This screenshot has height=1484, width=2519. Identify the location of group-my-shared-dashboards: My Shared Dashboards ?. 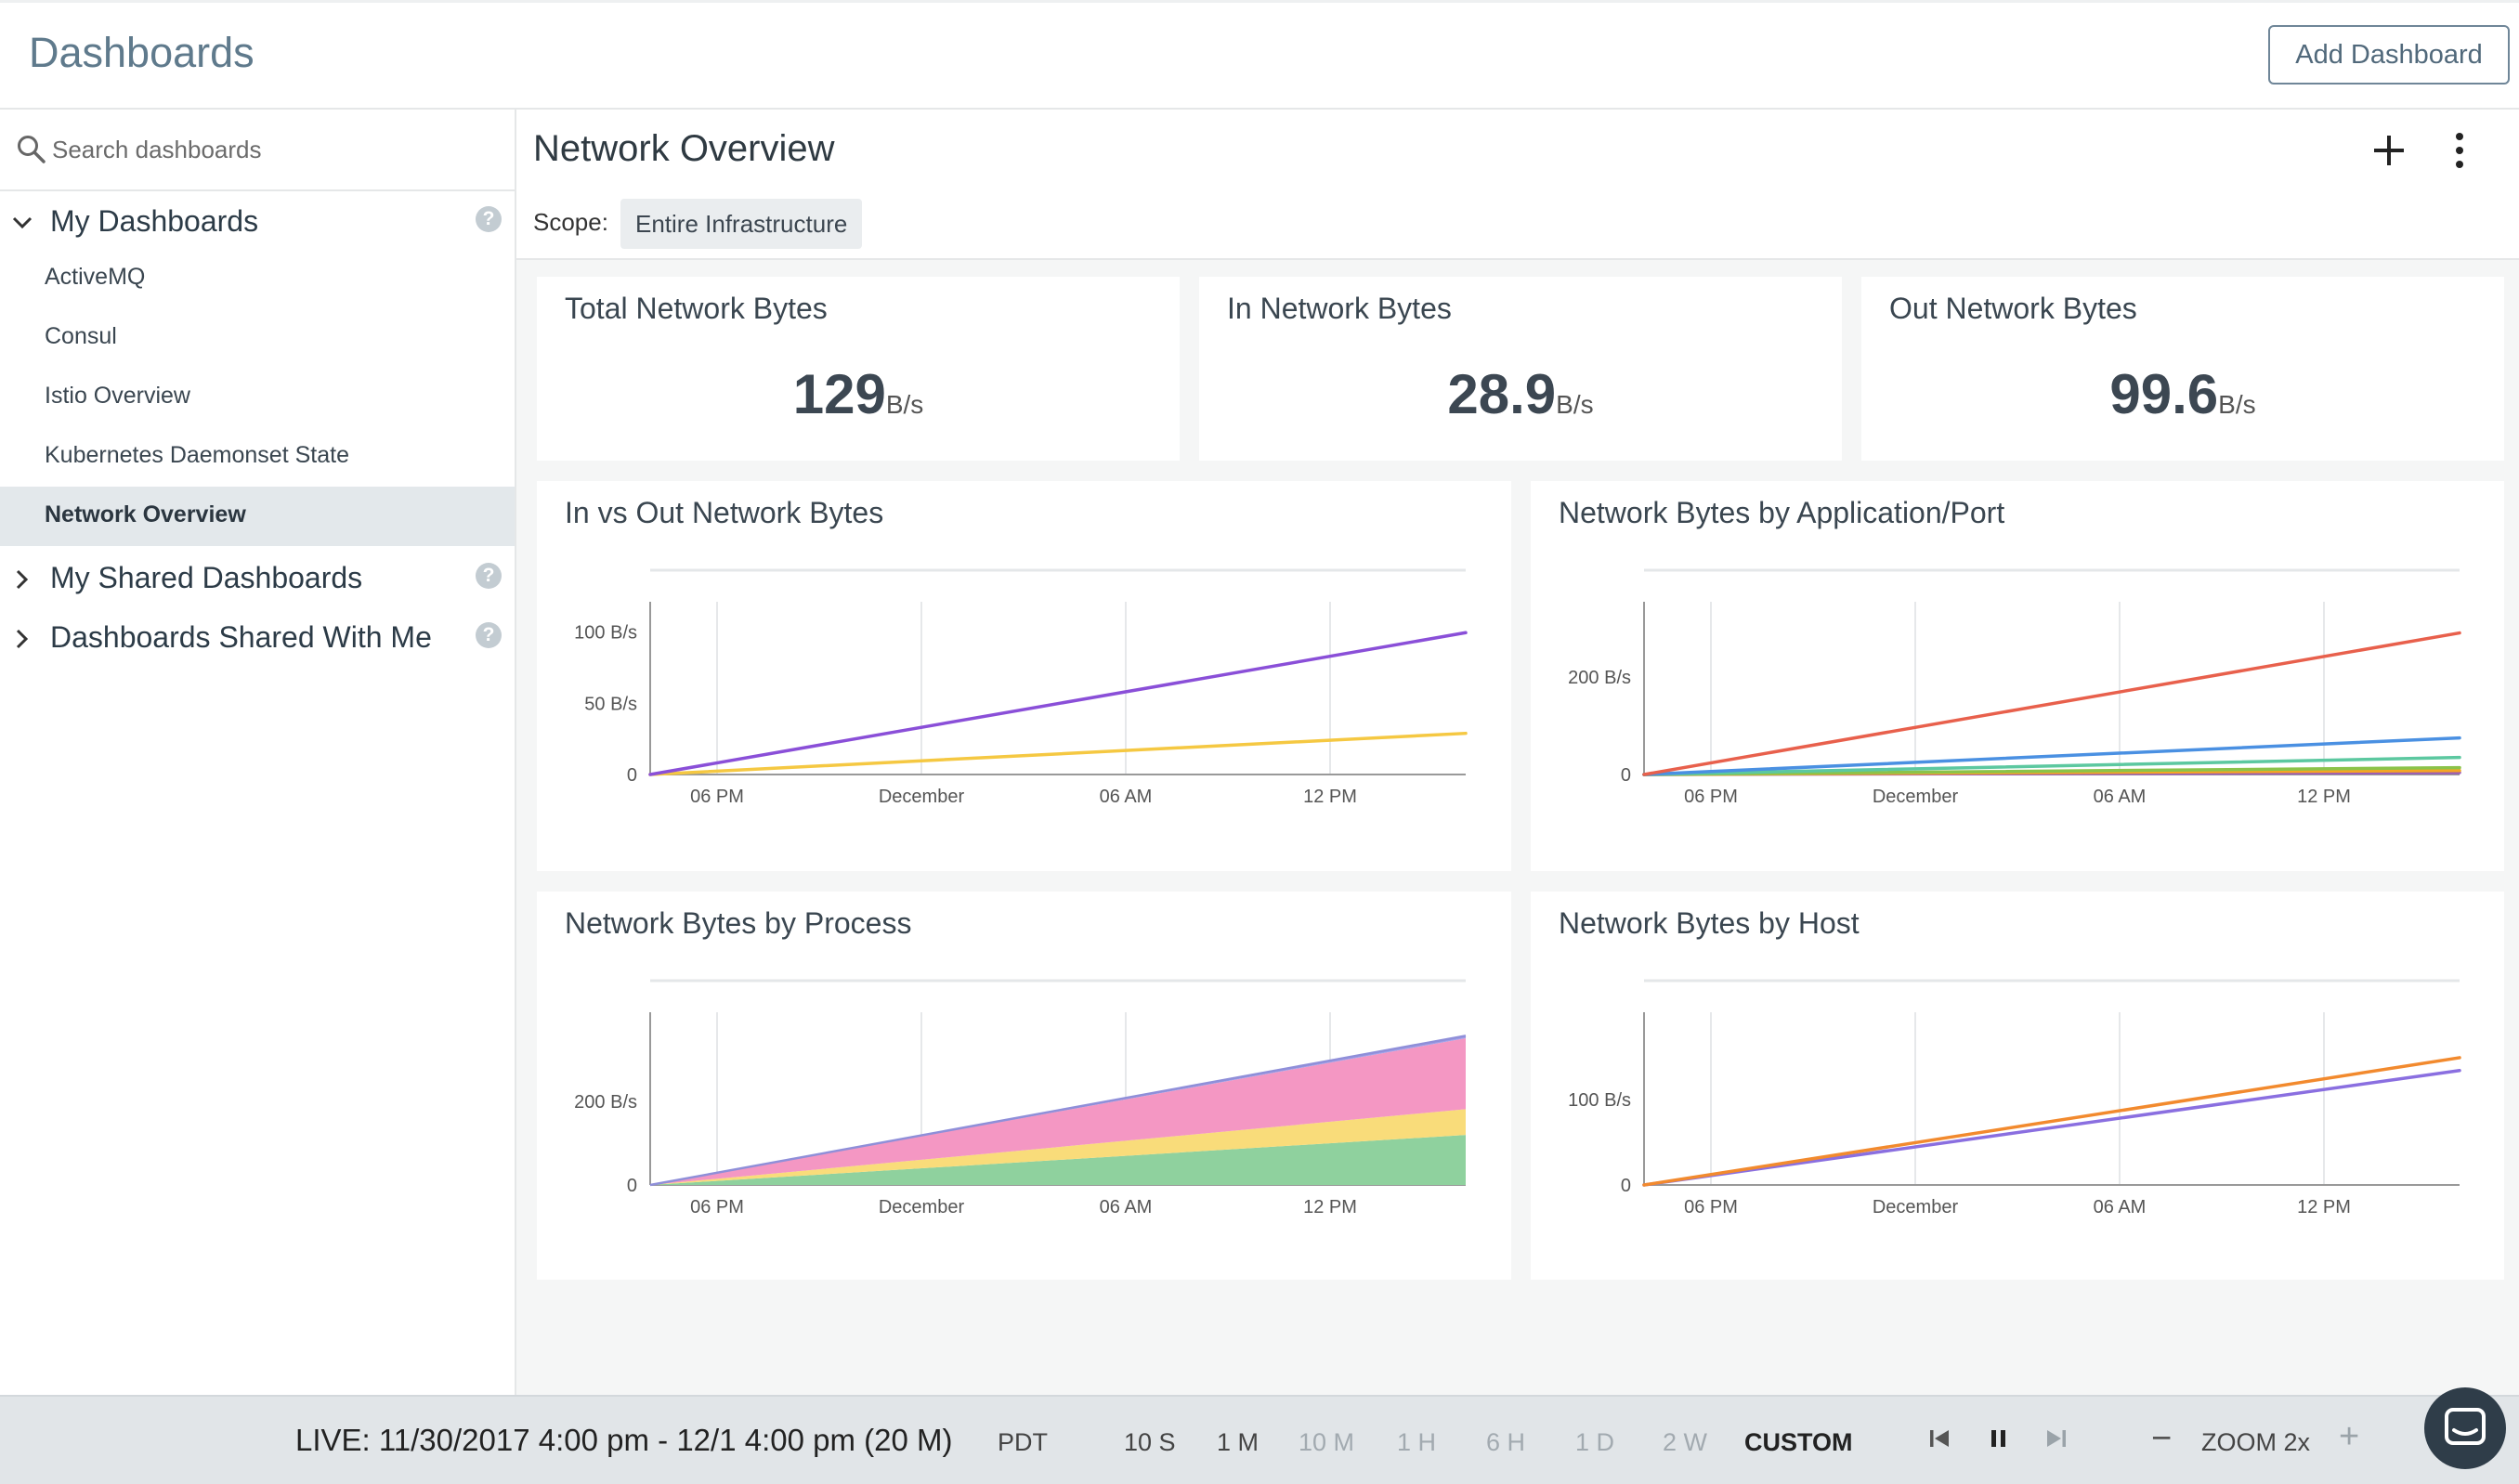
(257, 579).